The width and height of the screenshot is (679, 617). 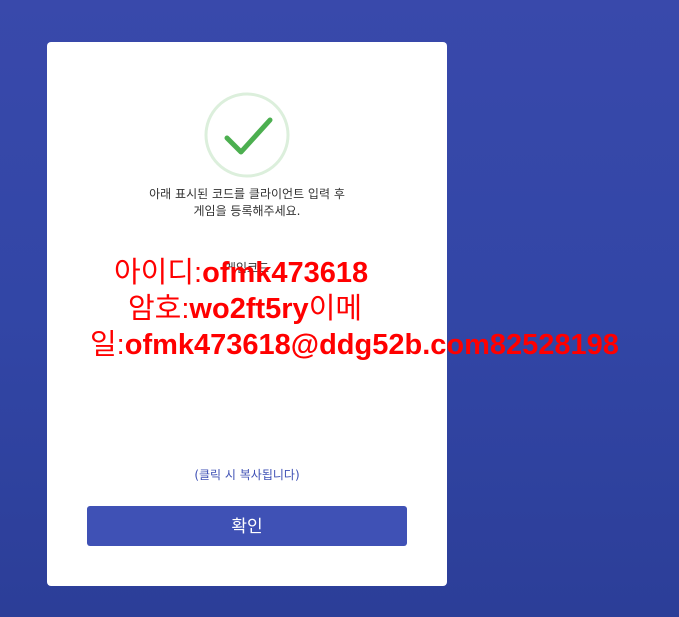 I want to click on instruction-line-2: 게임을 등록해주세요., so click(x=247, y=211).